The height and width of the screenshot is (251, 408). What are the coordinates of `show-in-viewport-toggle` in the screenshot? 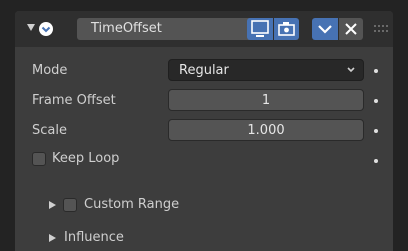 It's located at (260, 29).